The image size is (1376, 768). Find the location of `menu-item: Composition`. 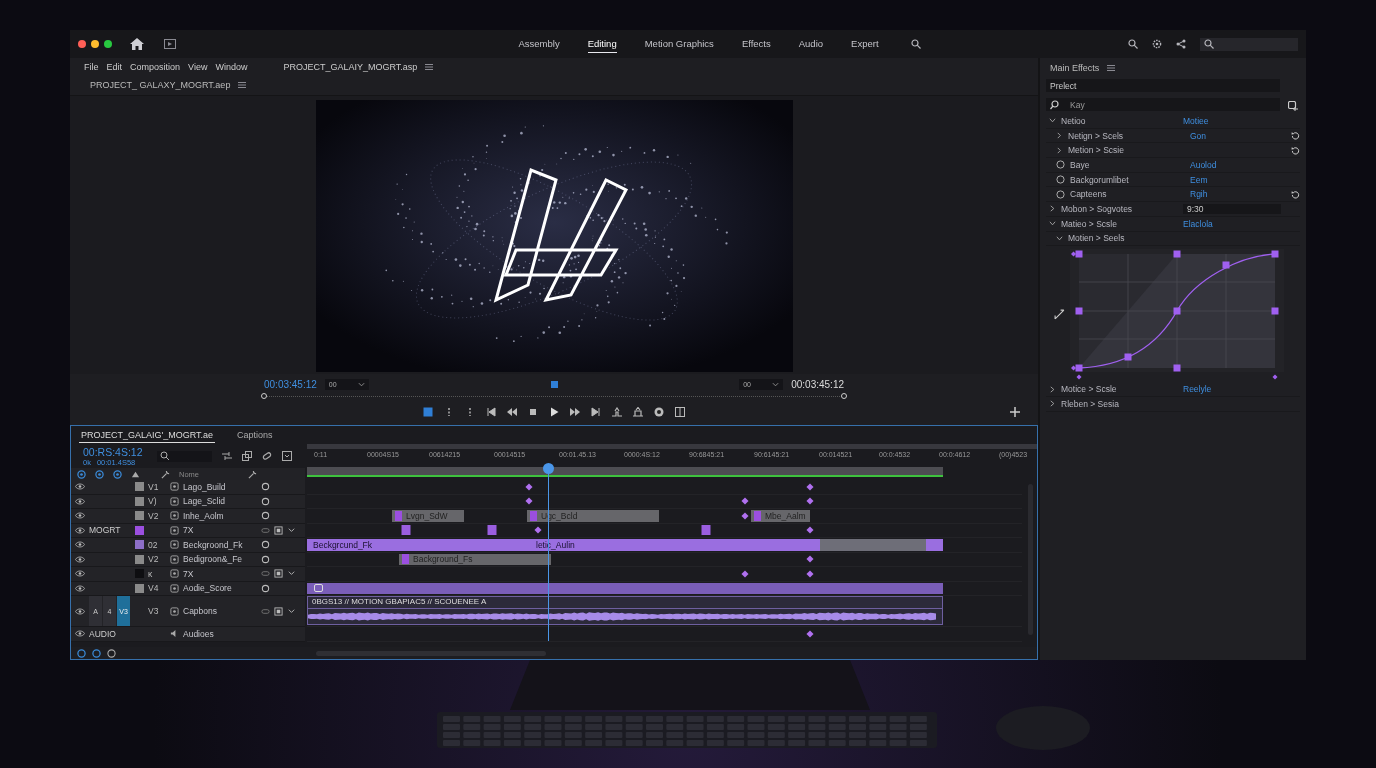

menu-item: Composition is located at coordinates (155, 66).